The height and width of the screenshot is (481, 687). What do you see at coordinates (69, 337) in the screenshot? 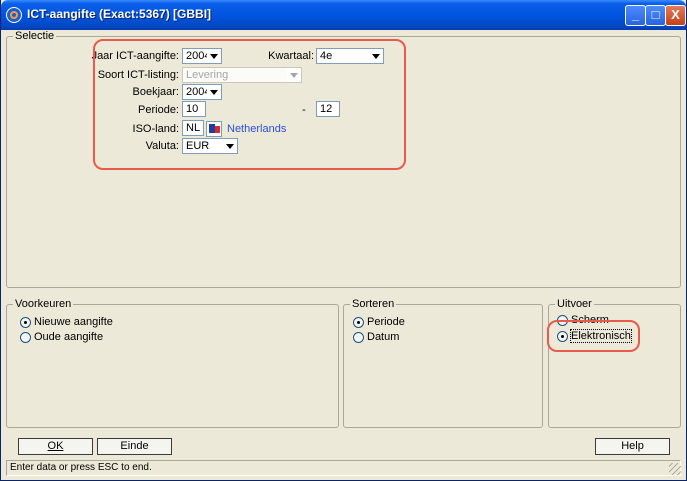
I see `radio-label: Oude aangifte` at bounding box center [69, 337].